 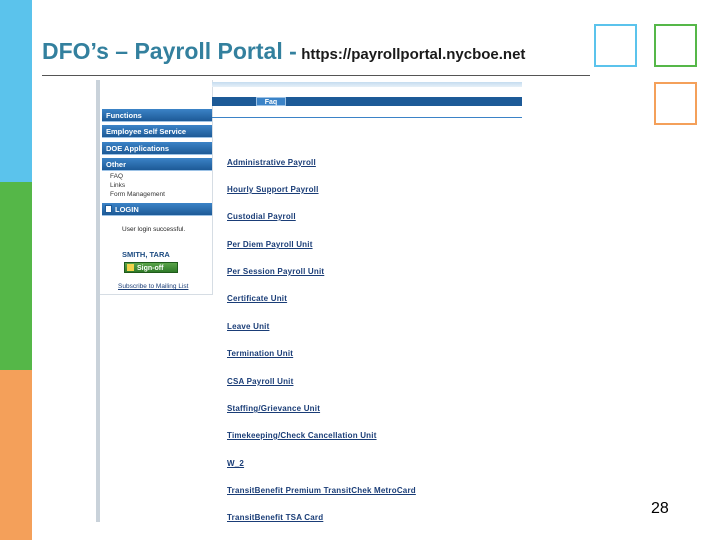 What do you see at coordinates (157, 131) in the screenshot?
I see `nav-employee-self-service: Employee Self Service` at bounding box center [157, 131].